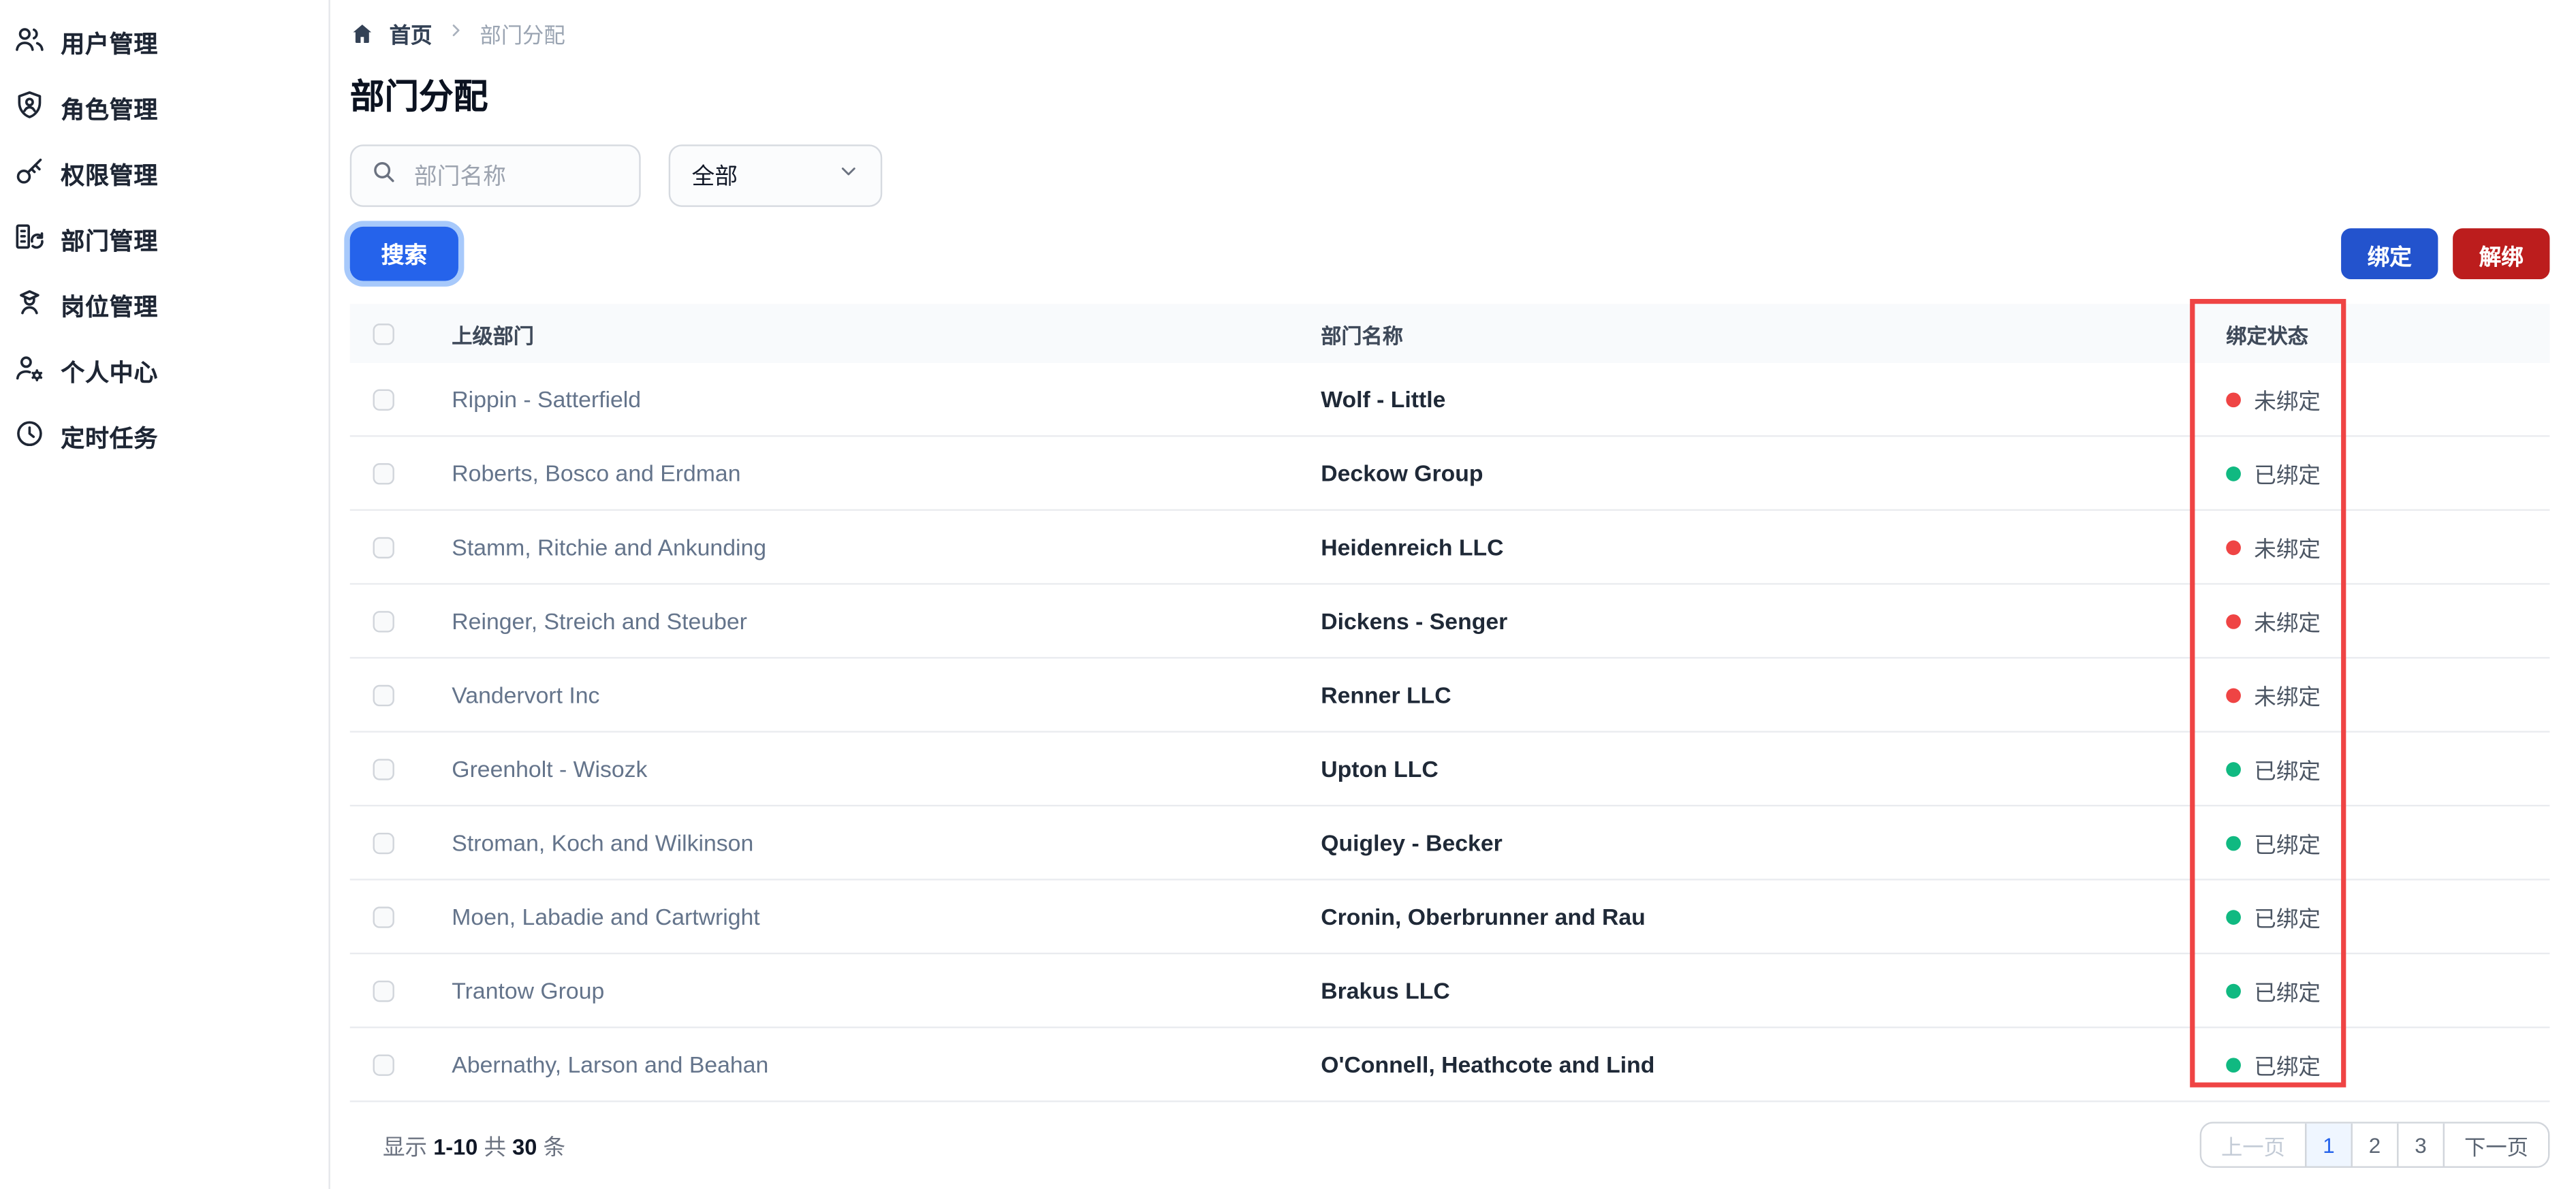 The height and width of the screenshot is (1189, 2576). What do you see at coordinates (418, 98) in the screenshot?
I see `page-title: 部门分配` at bounding box center [418, 98].